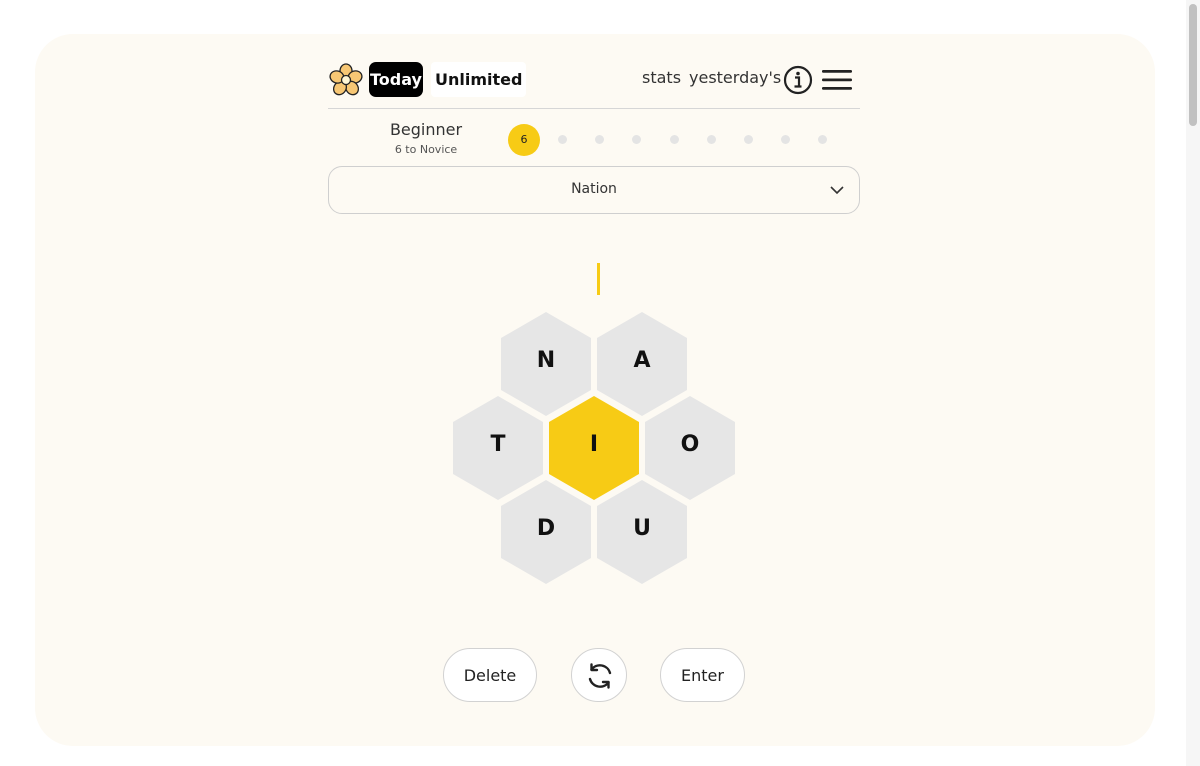 This screenshot has height=766, width=1200. I want to click on yesterdays-link: yesterday's, so click(735, 77).